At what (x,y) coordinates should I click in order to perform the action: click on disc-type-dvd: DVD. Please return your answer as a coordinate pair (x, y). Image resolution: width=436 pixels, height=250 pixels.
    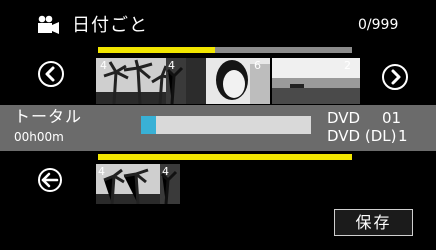
    Looking at the image, I should click on (344, 118).